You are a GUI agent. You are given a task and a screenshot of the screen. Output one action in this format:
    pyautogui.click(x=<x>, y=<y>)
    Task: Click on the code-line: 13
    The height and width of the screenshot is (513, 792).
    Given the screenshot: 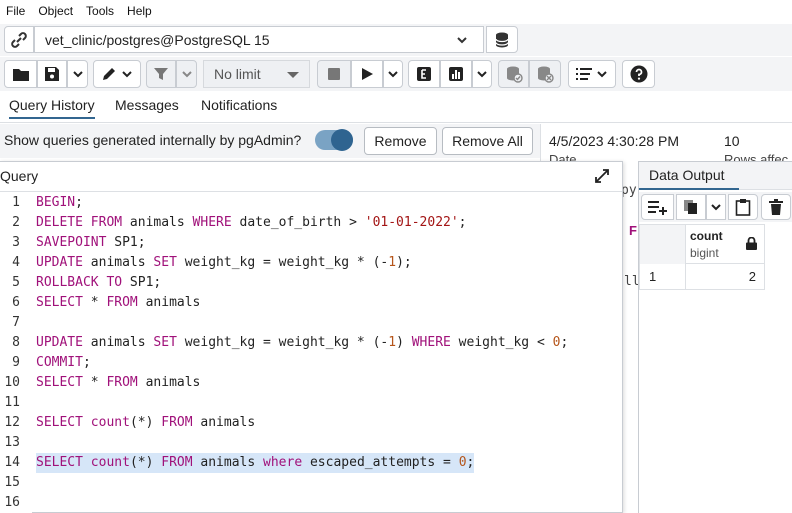 What is the action you would take?
    pyautogui.click(x=311, y=443)
    